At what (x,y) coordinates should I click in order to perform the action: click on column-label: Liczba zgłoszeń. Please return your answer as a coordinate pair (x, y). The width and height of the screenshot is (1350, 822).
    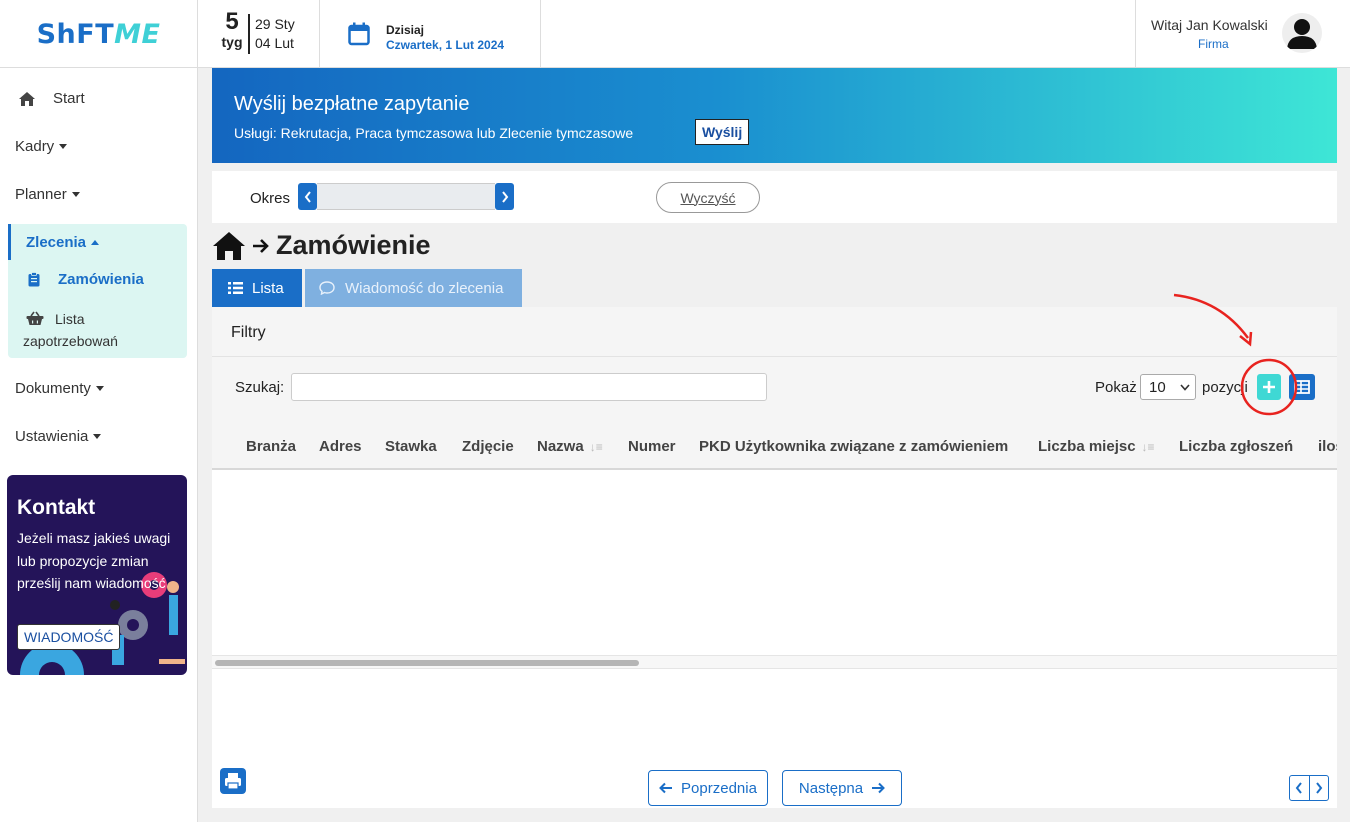
    Looking at the image, I should click on (1236, 446).